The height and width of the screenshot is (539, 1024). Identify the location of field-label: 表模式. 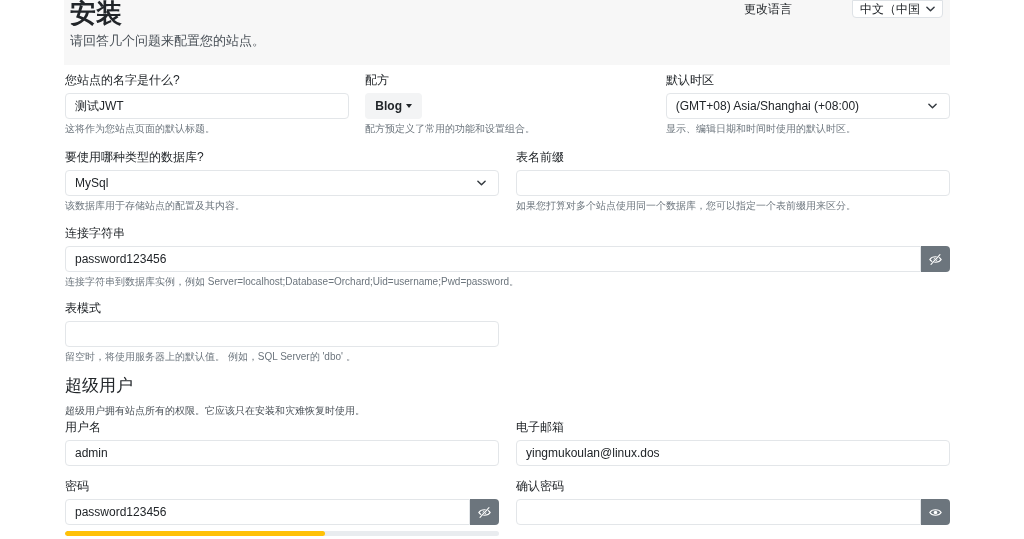
(83, 308).